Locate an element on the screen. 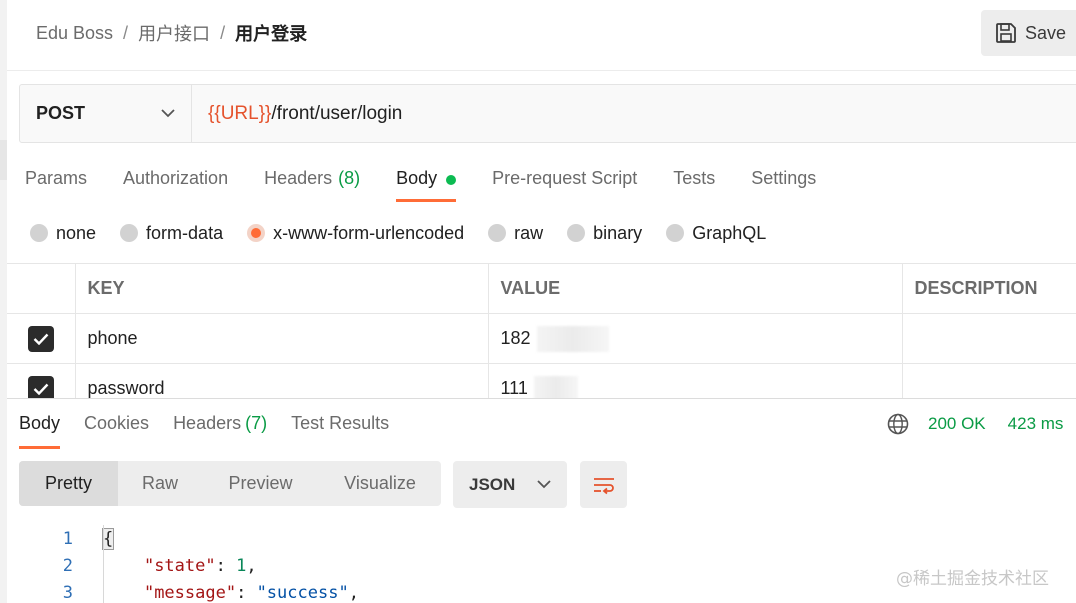 This screenshot has width=1076, height=603. url-input: {{URL}}/front/user/login is located at coordinates (634, 113).